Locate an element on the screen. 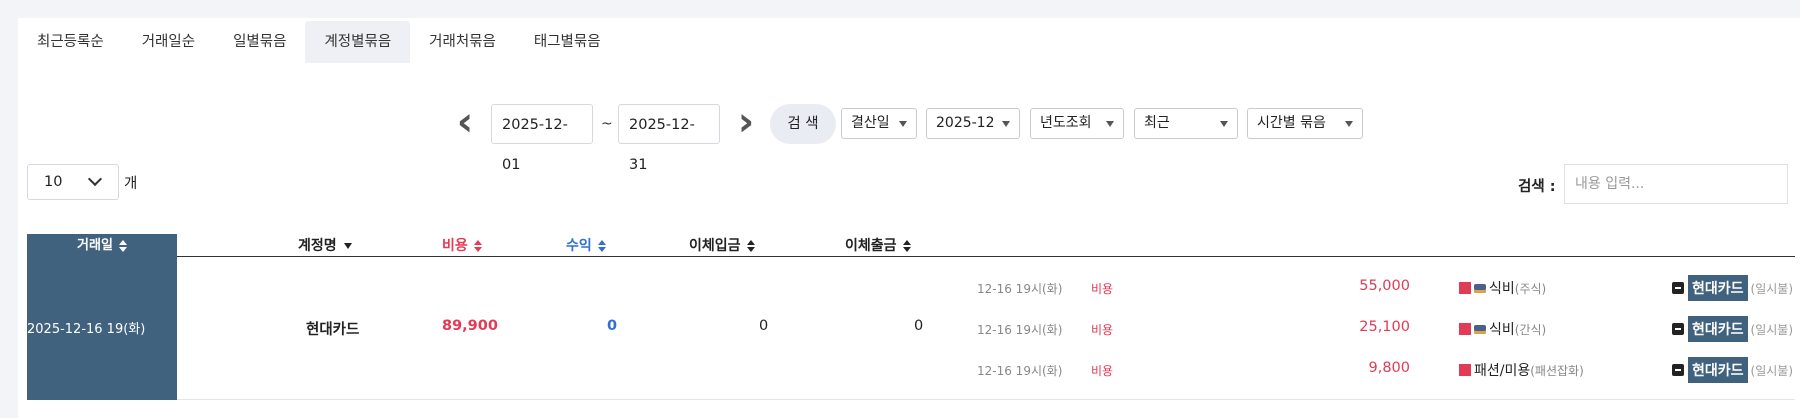 The image size is (1800, 418). column-header-transfer-out-label: 이체출금 is located at coordinates (871, 246).